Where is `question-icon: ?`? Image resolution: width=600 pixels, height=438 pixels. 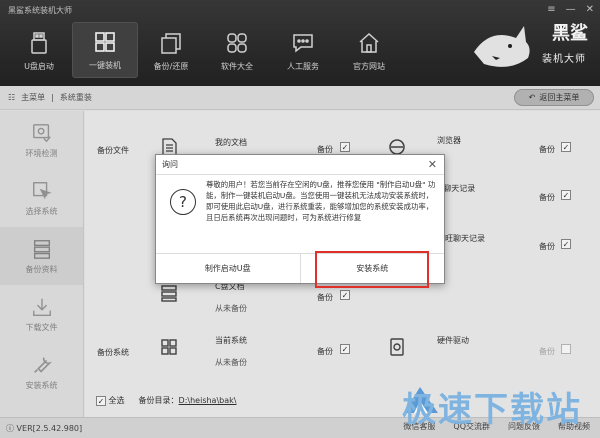
question-icon: ? is located at coordinates (183, 202).